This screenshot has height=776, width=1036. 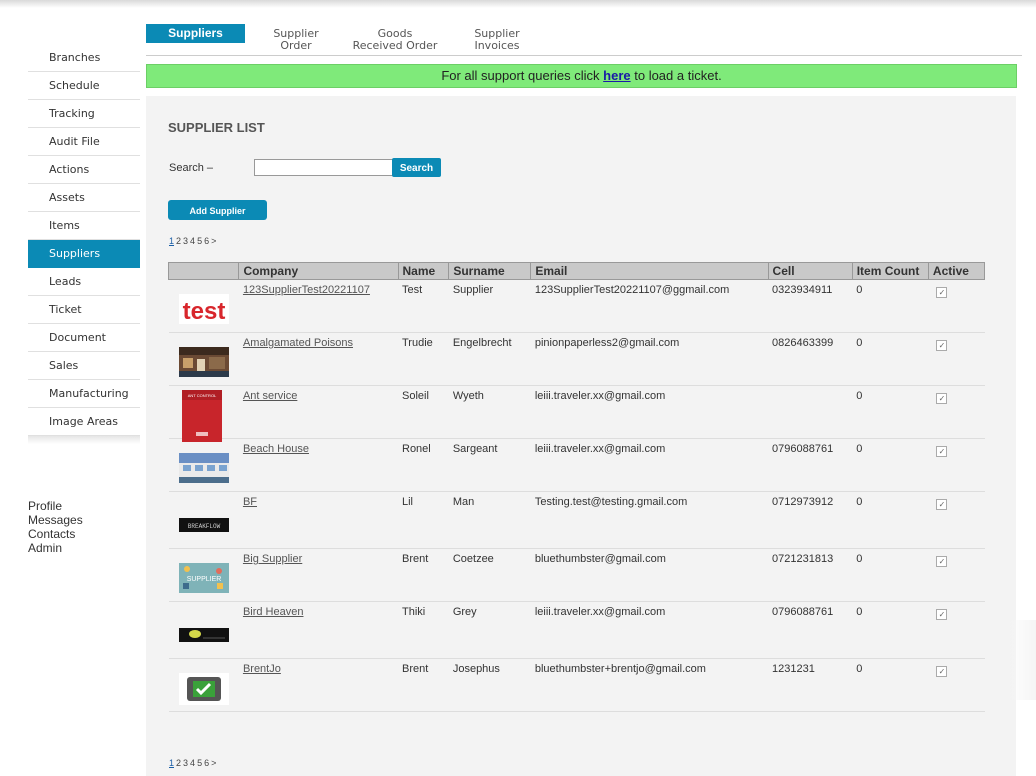 What do you see at coordinates (84, 548) in the screenshot?
I see `sidebar-item-admin: Admin` at bounding box center [84, 548].